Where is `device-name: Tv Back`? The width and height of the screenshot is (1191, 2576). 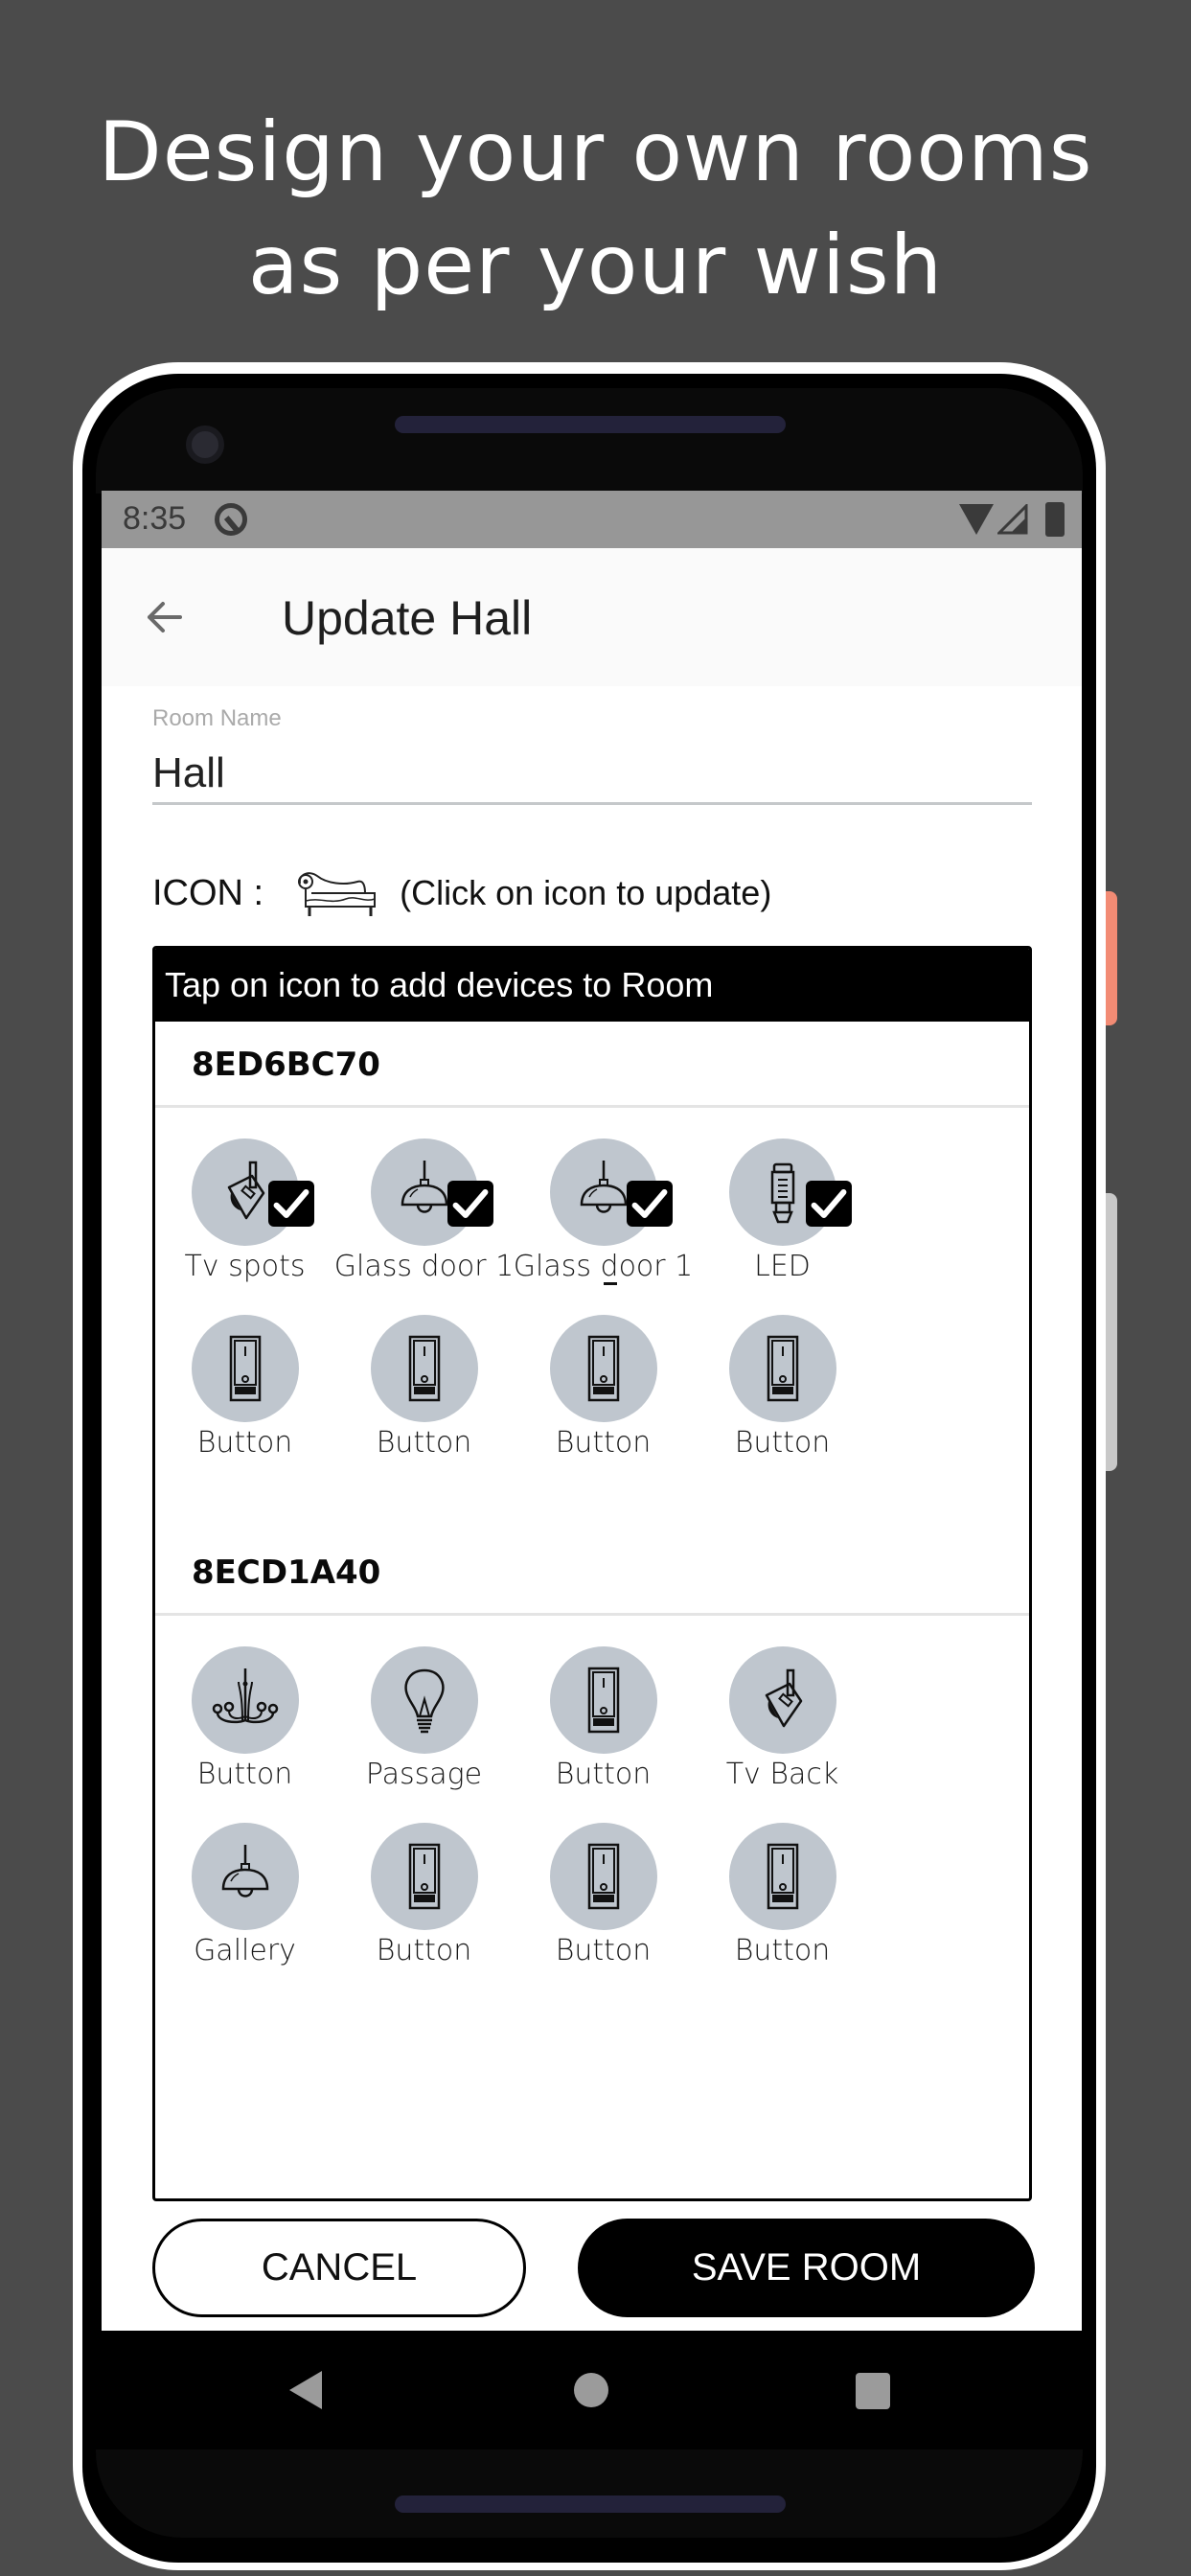
device-name: Tv Back is located at coordinates (782, 1774).